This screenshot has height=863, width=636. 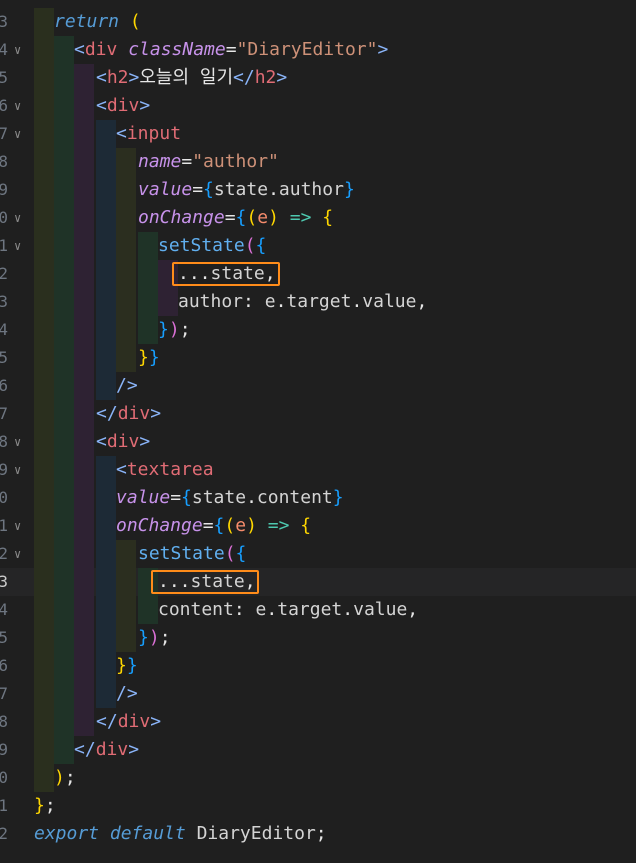 I want to click on code-line: 3 author: e.target.value,, so click(x=318, y=302).